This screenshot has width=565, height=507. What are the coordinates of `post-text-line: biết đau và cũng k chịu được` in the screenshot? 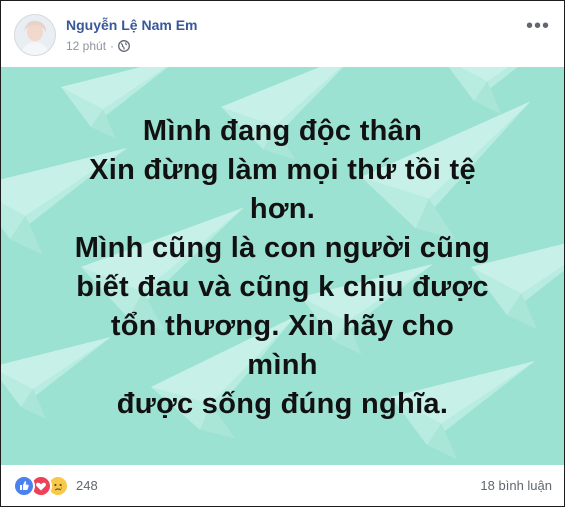 It's located at (282, 287).